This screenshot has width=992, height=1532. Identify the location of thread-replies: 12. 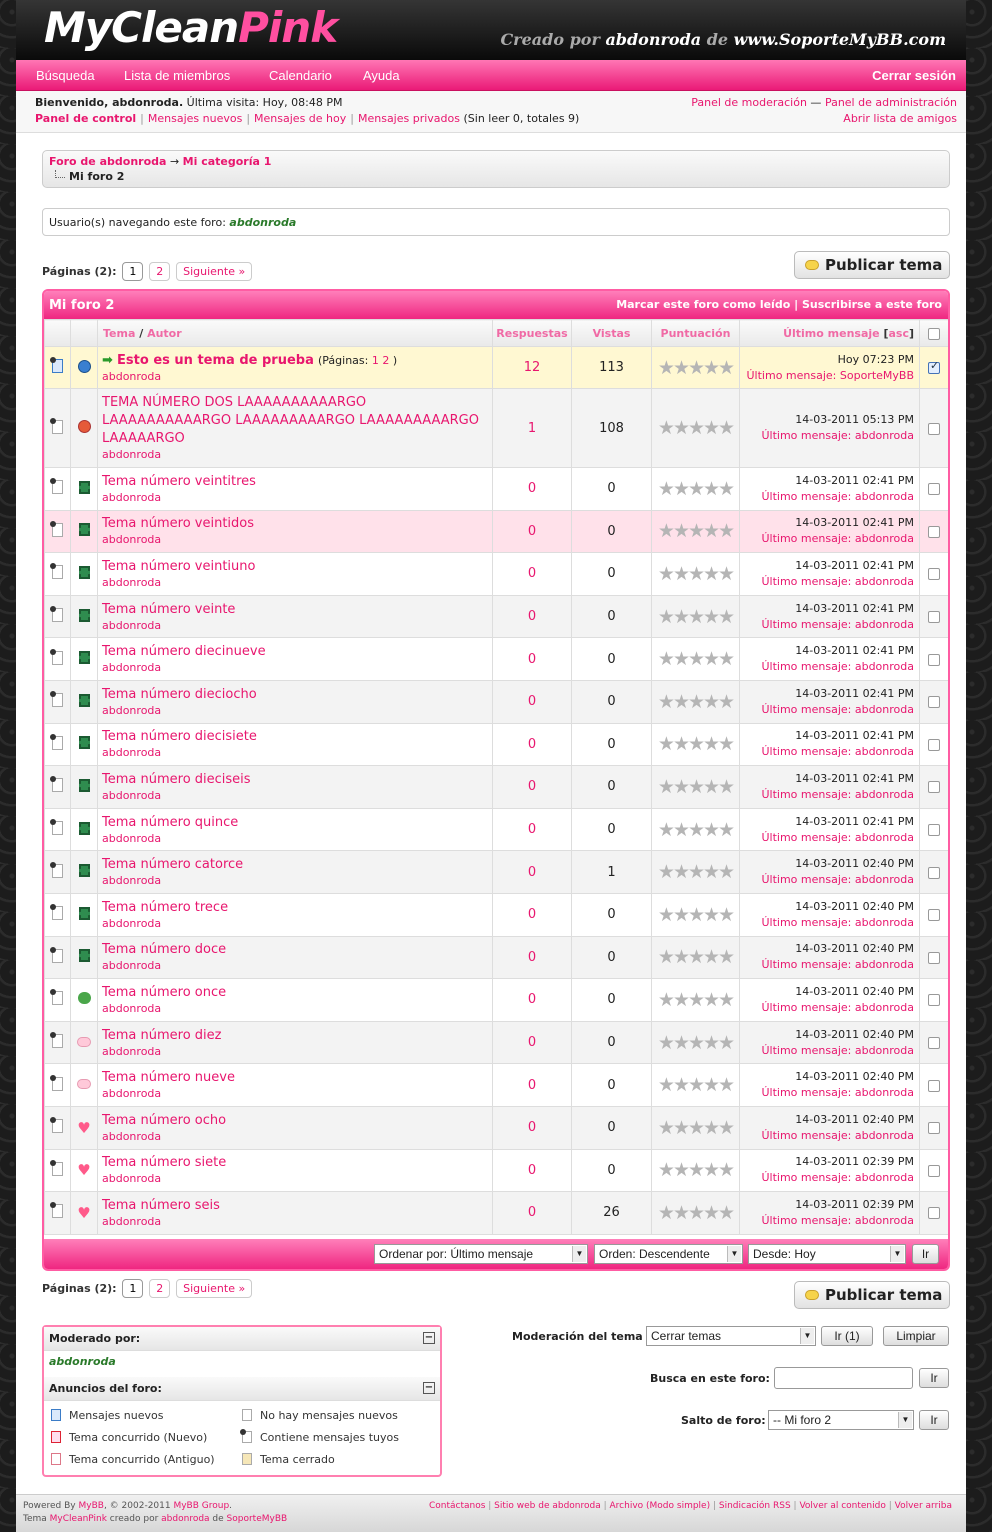
(532, 367).